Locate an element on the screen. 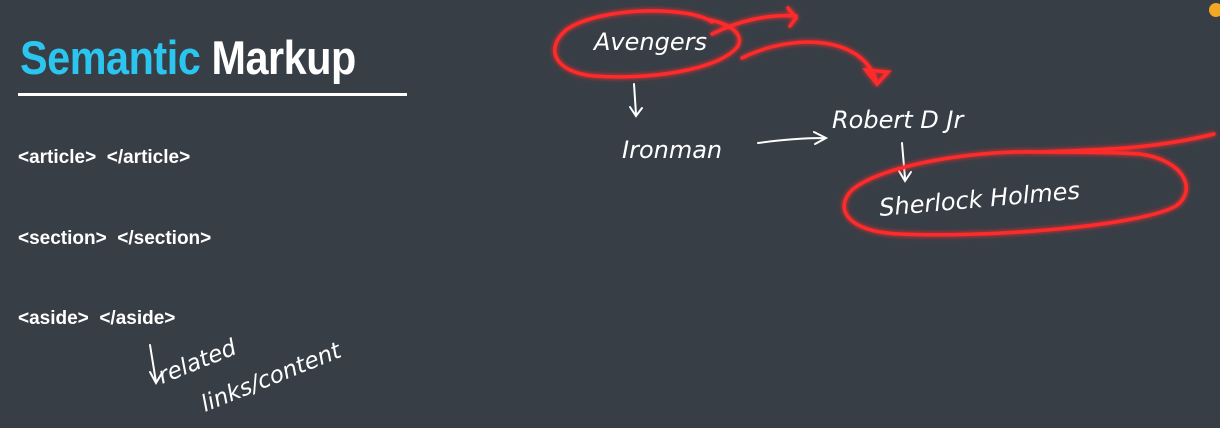 This screenshot has height=428, width=1220. robert-label: Robert D Jr is located at coordinates (898, 120).